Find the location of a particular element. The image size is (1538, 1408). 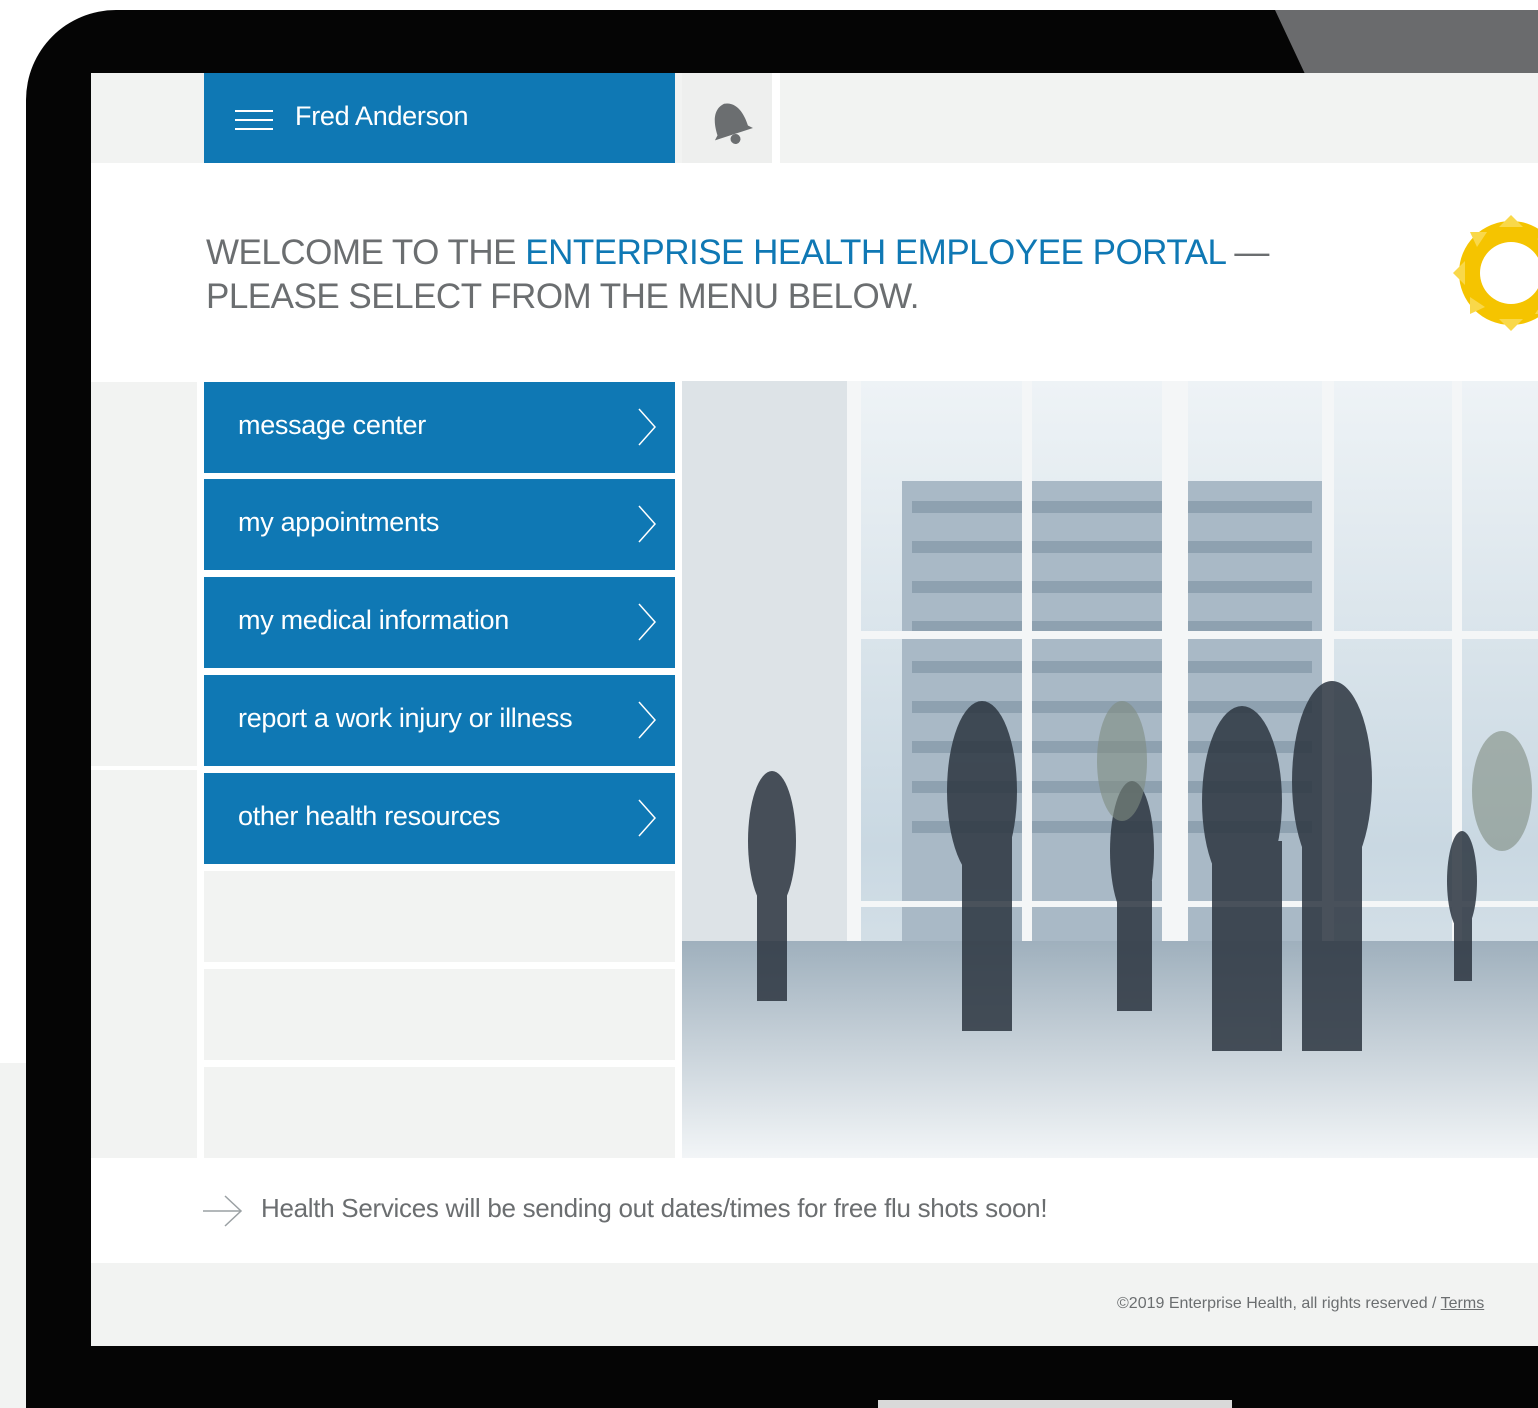

header-right-panel is located at coordinates (1159, 118).